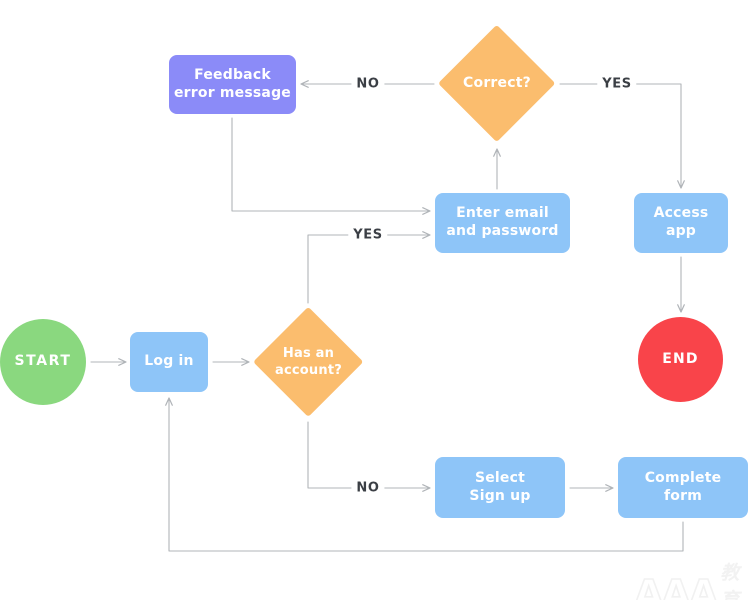 The width and height of the screenshot is (750, 600). I want to click on node-label-end: END, so click(680, 358).